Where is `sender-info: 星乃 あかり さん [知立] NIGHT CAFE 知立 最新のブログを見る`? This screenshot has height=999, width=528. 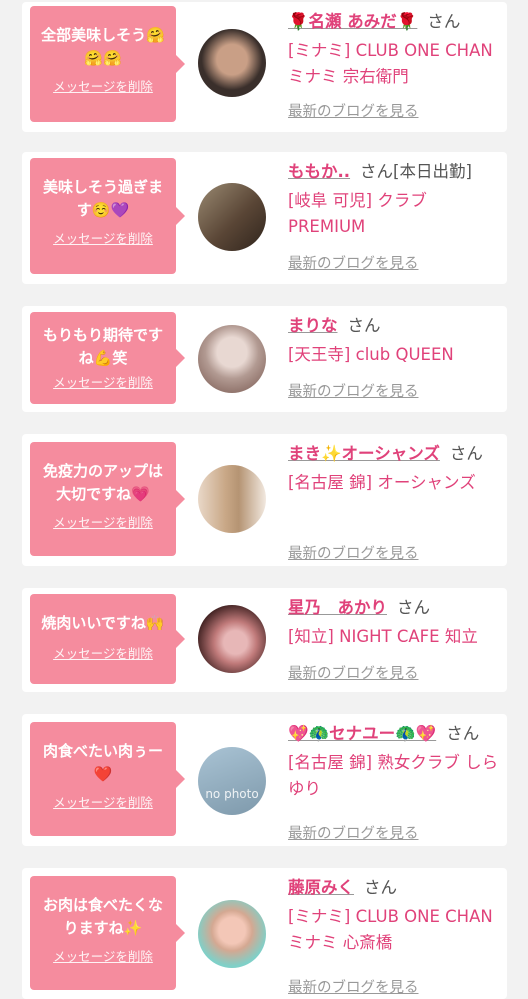
sender-info: 星乃 あかり さん [知立] NIGHT CAFE 知立 最新のブログを見る is located at coordinates (394, 639).